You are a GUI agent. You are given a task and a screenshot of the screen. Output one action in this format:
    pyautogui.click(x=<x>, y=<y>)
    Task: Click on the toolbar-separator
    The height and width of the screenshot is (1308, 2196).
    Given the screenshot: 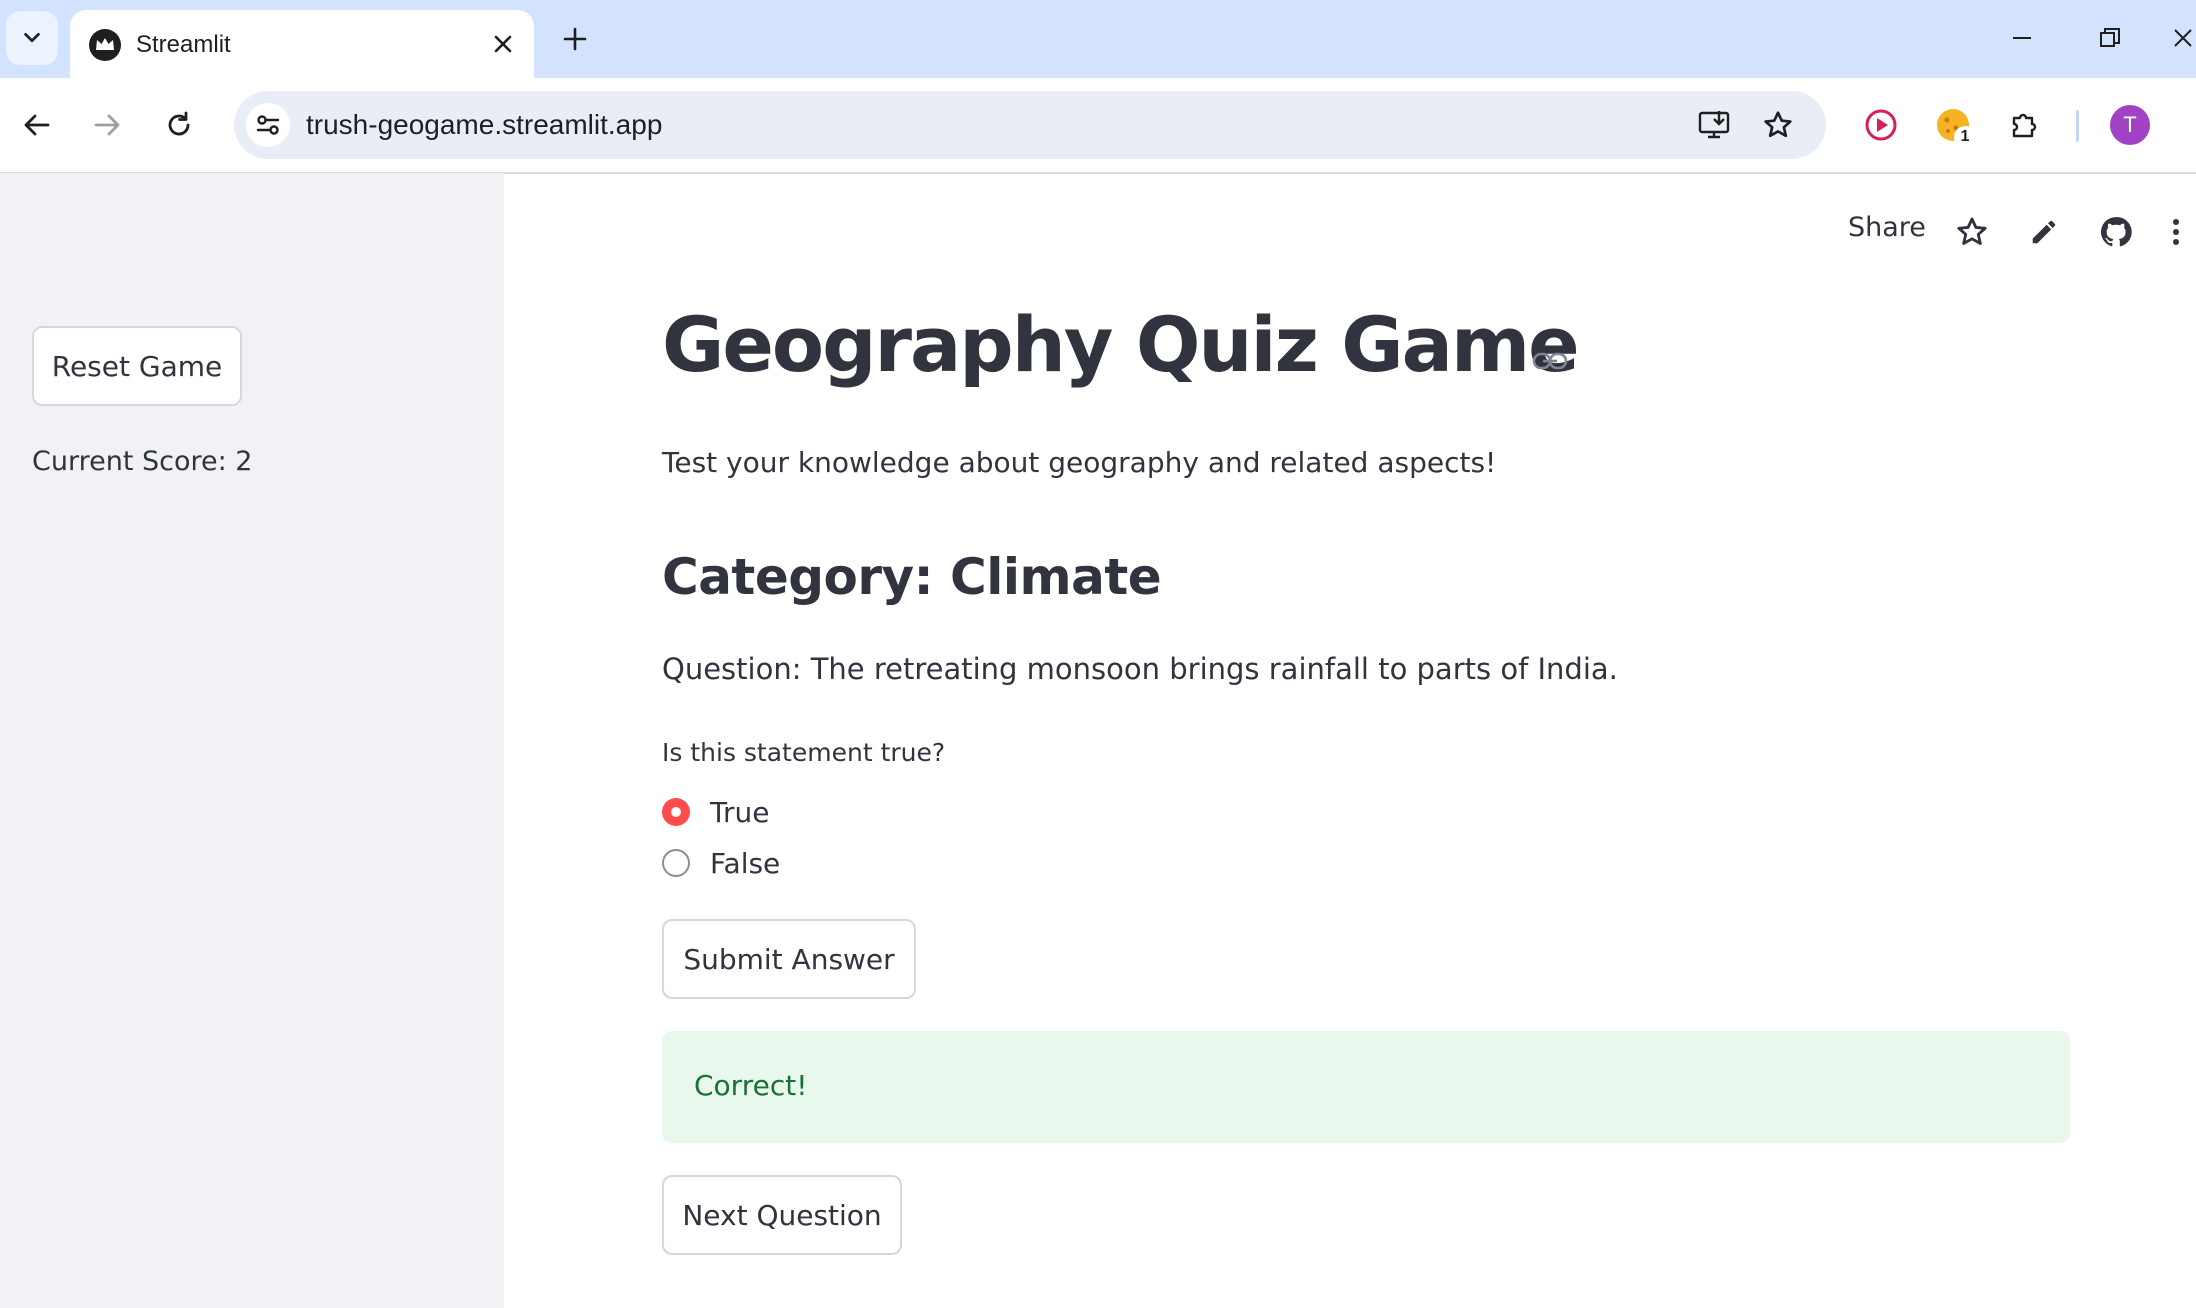 What is the action you would take?
    pyautogui.click(x=2077, y=126)
    